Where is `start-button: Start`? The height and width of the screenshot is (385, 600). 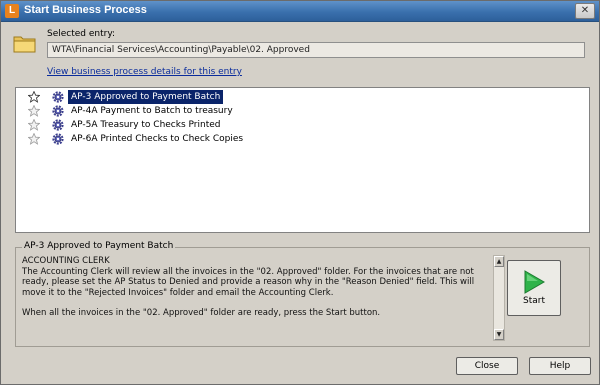 start-button: Start is located at coordinates (534, 288).